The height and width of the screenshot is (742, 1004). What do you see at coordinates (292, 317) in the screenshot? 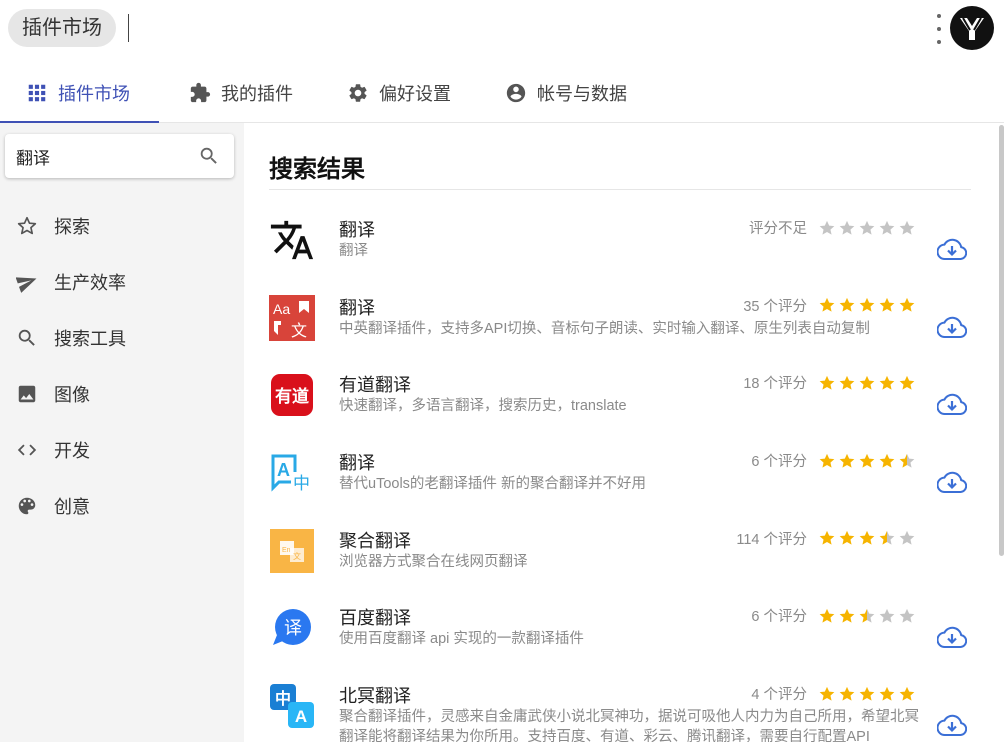
I see `aa-translate-icon: Aa 文` at bounding box center [292, 317].